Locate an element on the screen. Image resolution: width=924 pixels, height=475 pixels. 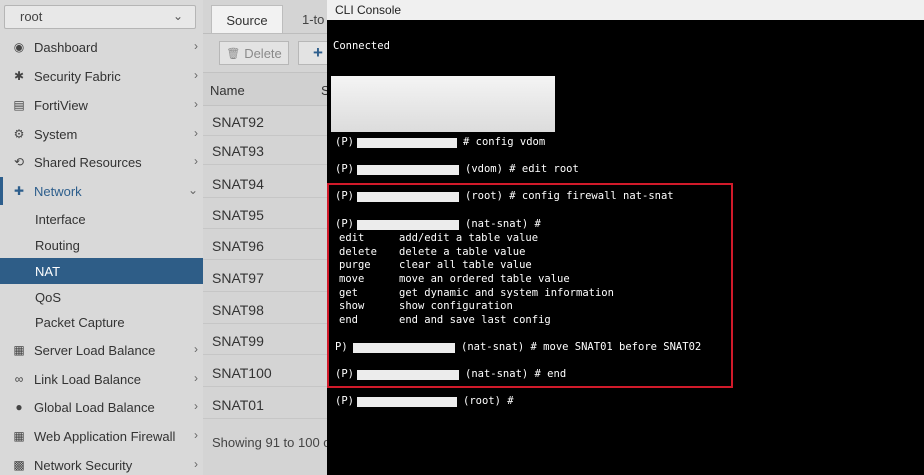
sidebar-item-label: Global Load Balance is located at coordinates (94, 407).